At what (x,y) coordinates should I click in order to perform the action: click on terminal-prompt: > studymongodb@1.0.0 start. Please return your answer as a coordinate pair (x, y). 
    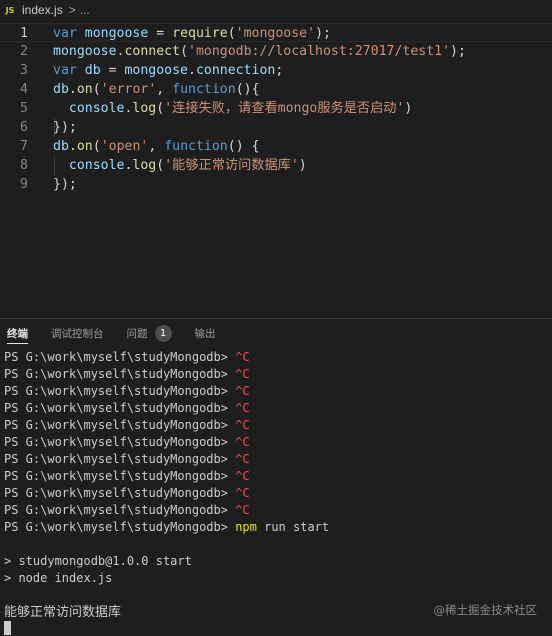
    Looking at the image, I should click on (98, 561).